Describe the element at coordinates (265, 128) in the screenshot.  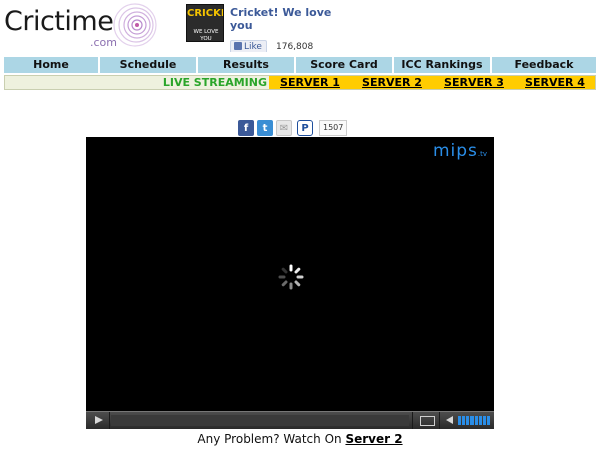
I see `twitter-share-icon: t` at that location.